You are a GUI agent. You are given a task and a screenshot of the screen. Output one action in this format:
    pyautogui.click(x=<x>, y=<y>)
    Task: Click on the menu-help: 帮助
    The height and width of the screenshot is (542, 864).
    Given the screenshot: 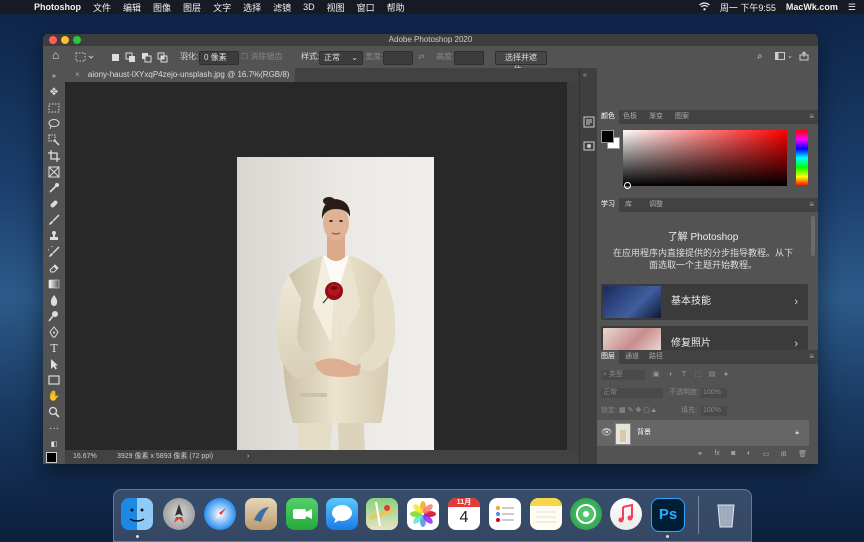 What is the action you would take?
    pyautogui.click(x=396, y=7)
    